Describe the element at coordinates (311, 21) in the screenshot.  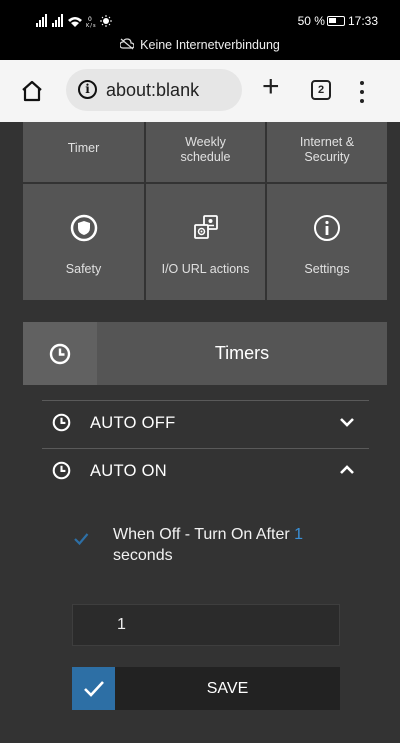
I see `battery-percent: 50 %` at that location.